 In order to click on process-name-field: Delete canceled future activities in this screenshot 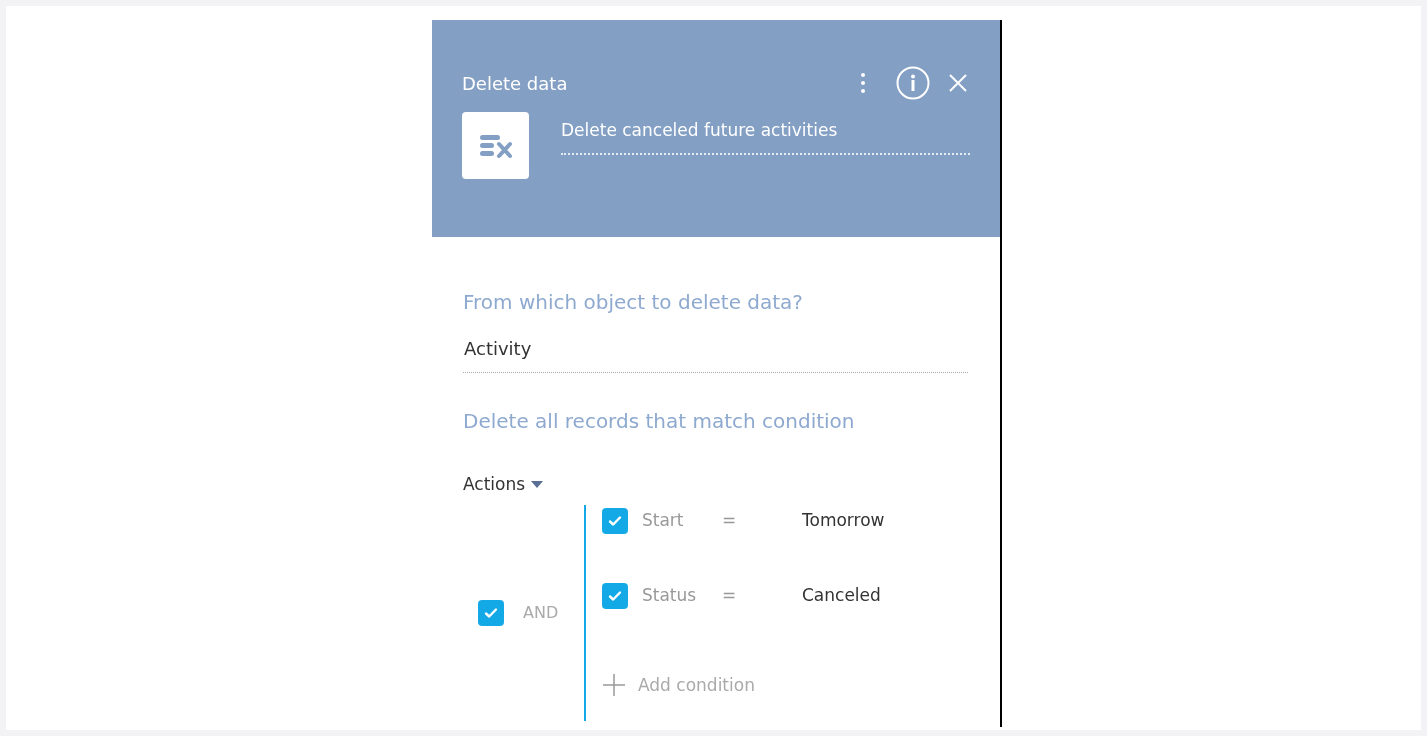, I will do `click(765, 133)`.